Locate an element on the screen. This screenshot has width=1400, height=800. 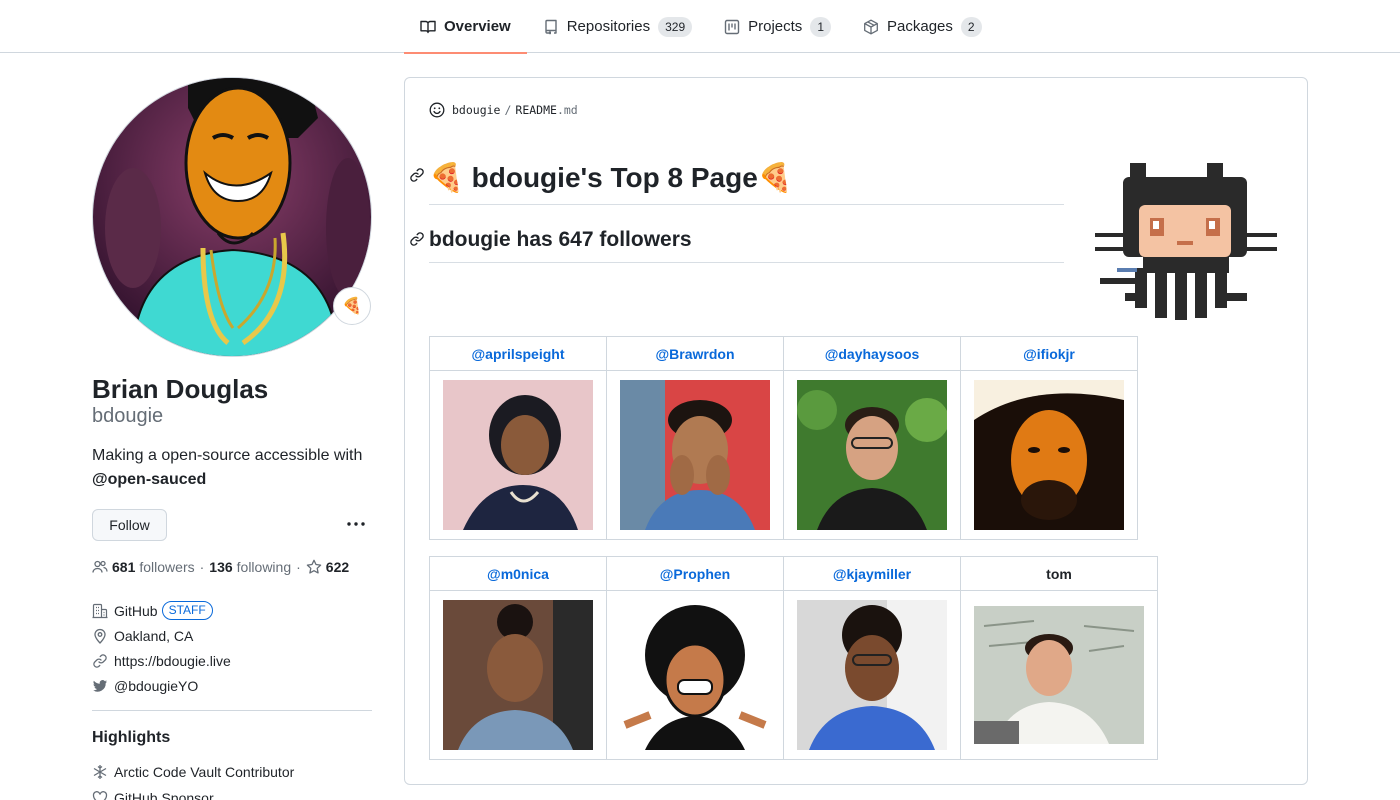
profile-full-name: Brian Douglas is located at coordinates (180, 389).